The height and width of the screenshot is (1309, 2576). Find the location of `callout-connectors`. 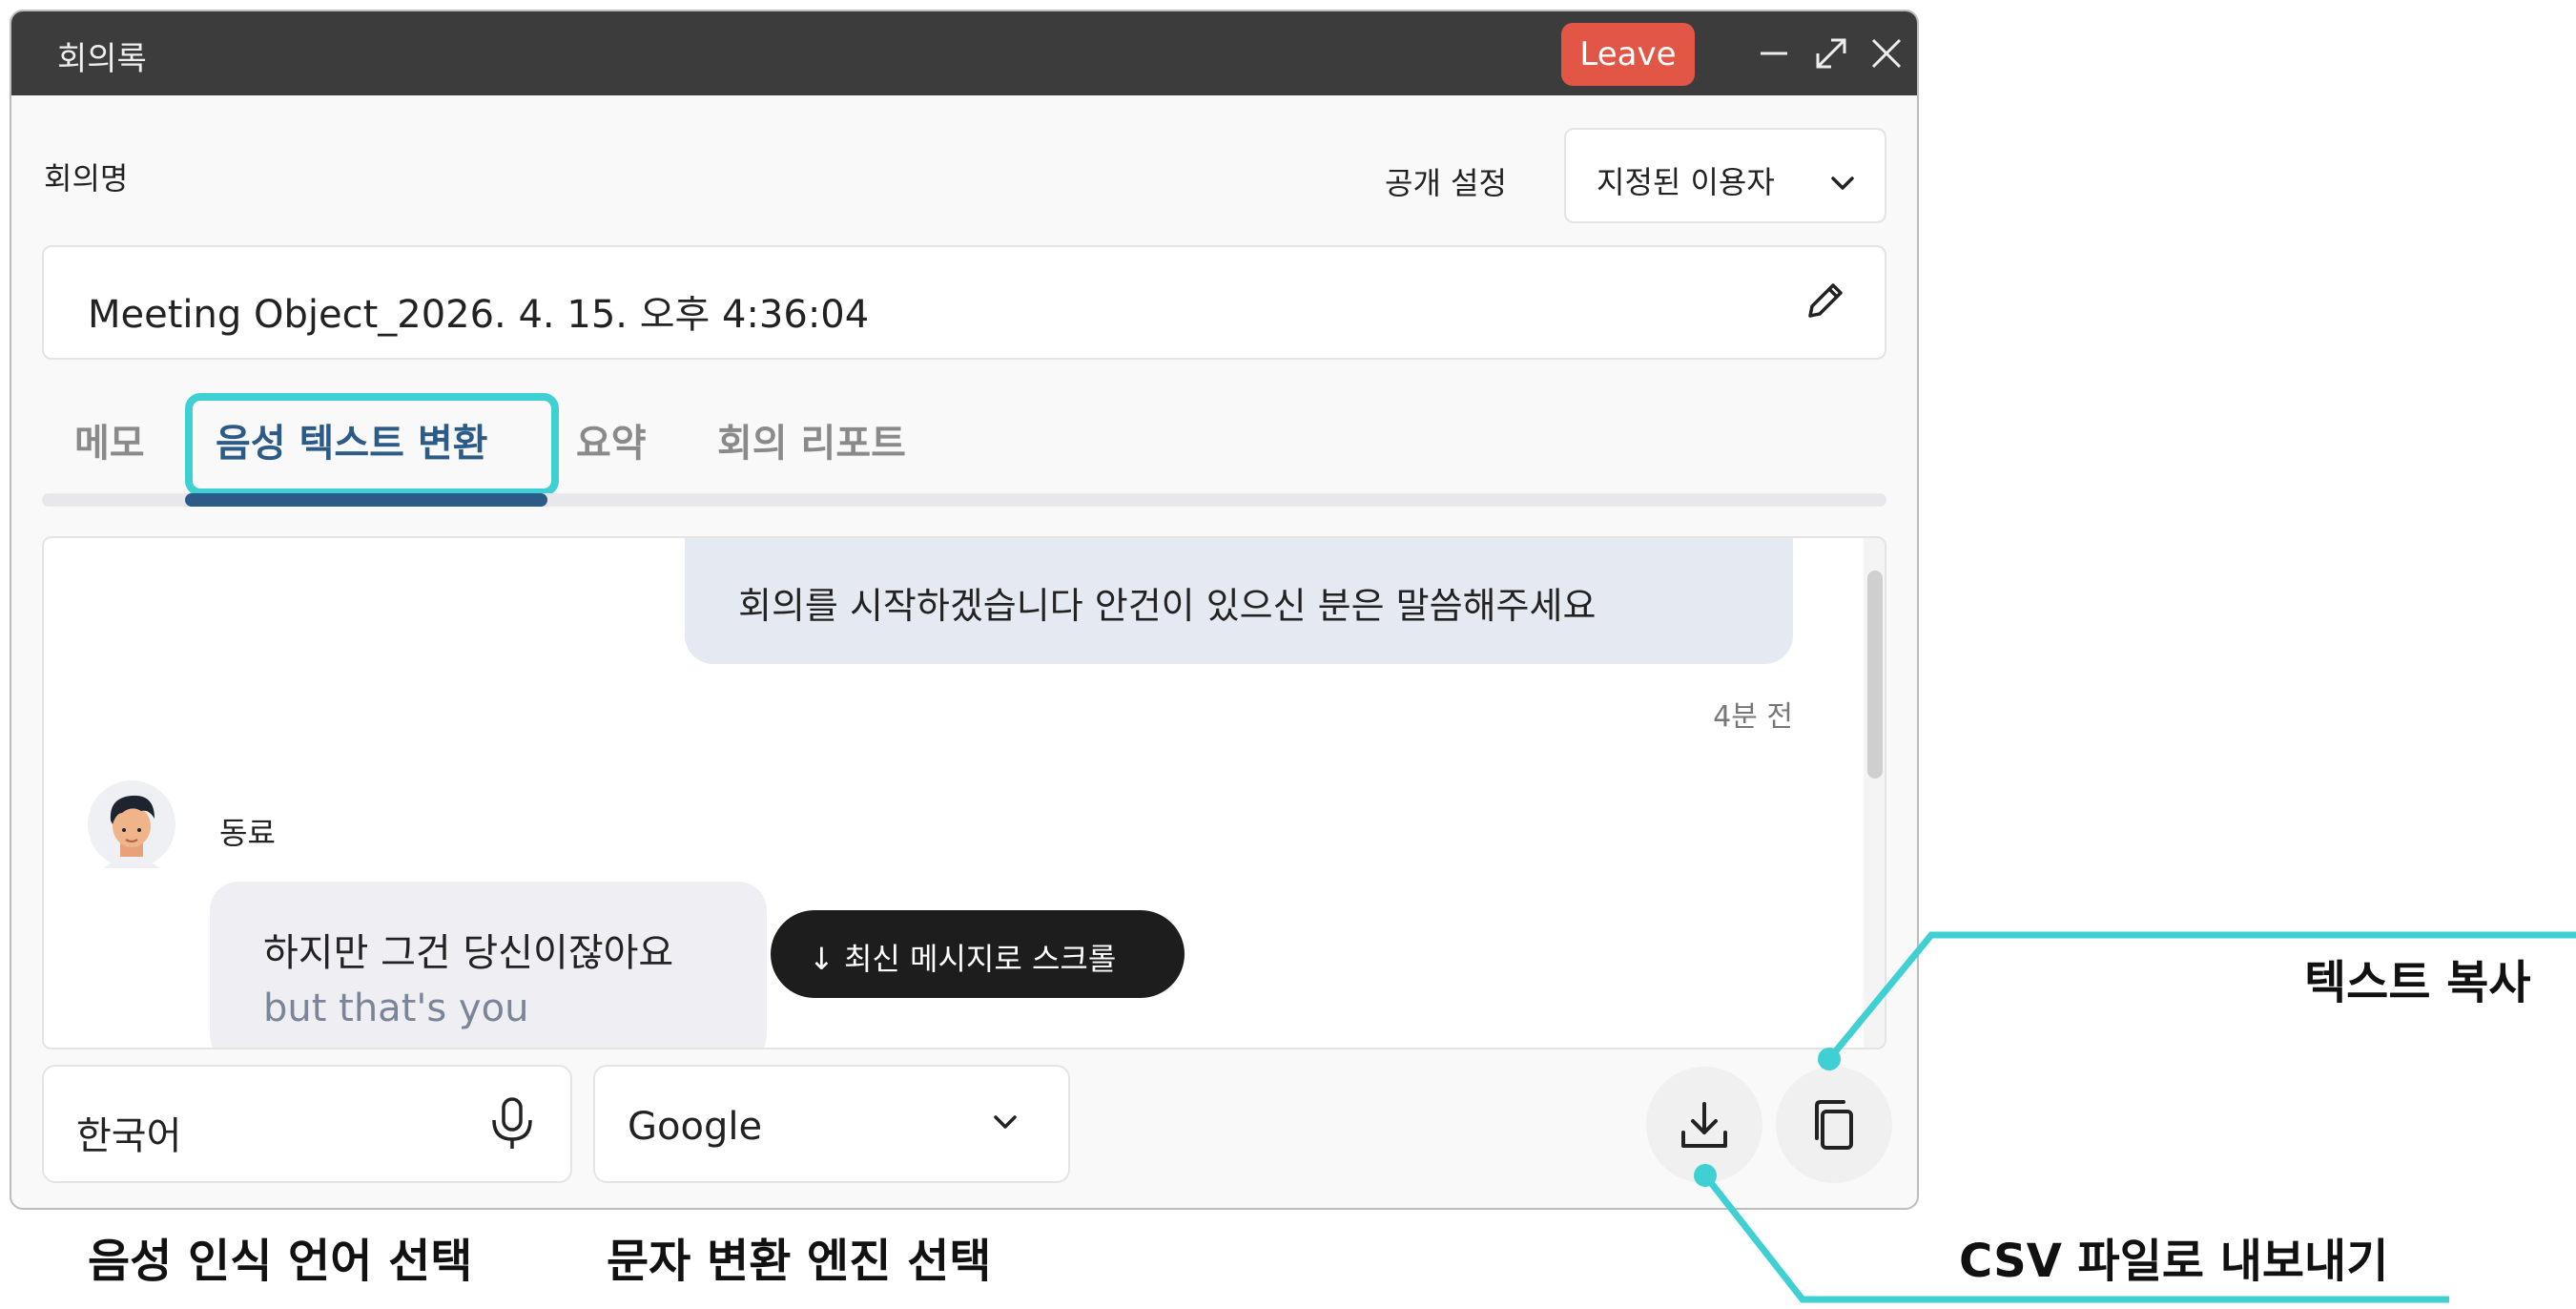

callout-connectors is located at coordinates (2135, 1117).